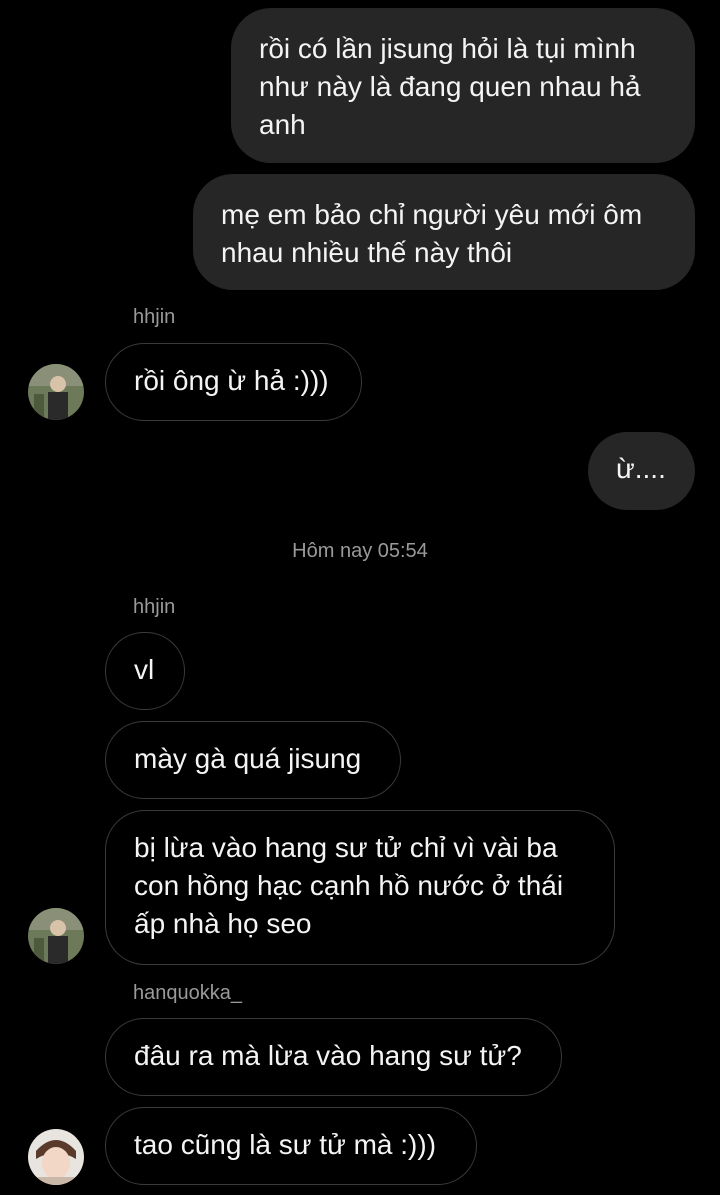  What do you see at coordinates (253, 760) in the screenshot?
I see `message-bubble-received: mày gà quá jisung` at bounding box center [253, 760].